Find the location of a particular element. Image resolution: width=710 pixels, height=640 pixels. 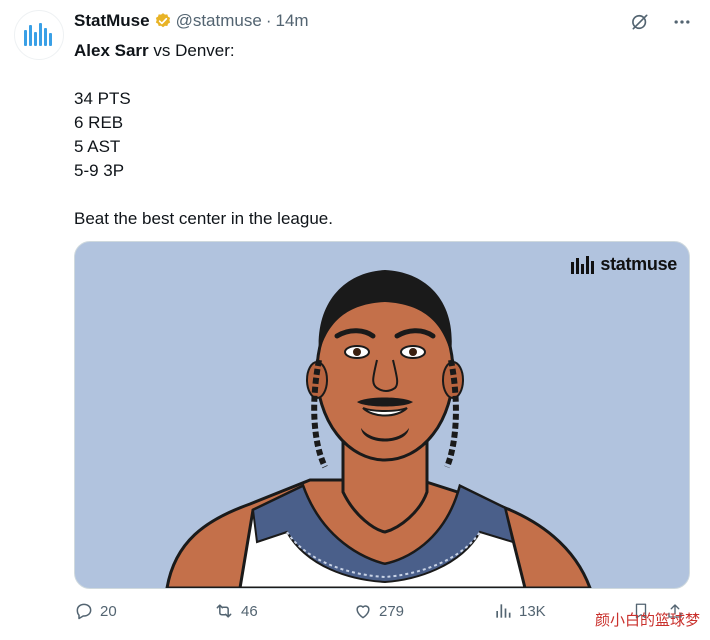

handle: @statmuse is located at coordinates (219, 21).